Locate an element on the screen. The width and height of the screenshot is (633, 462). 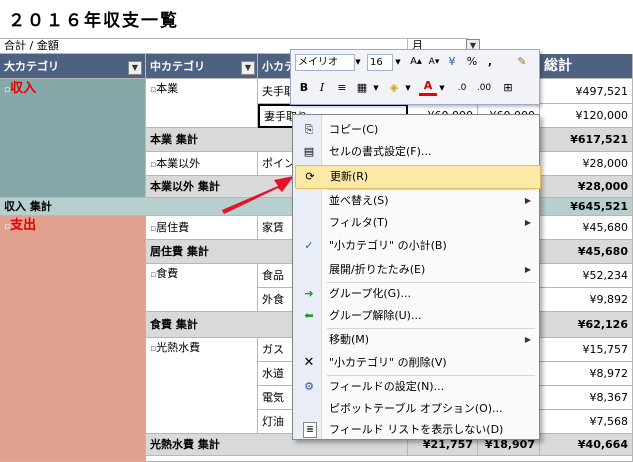
major-filter-icon: ▼ is located at coordinates (135, 68).